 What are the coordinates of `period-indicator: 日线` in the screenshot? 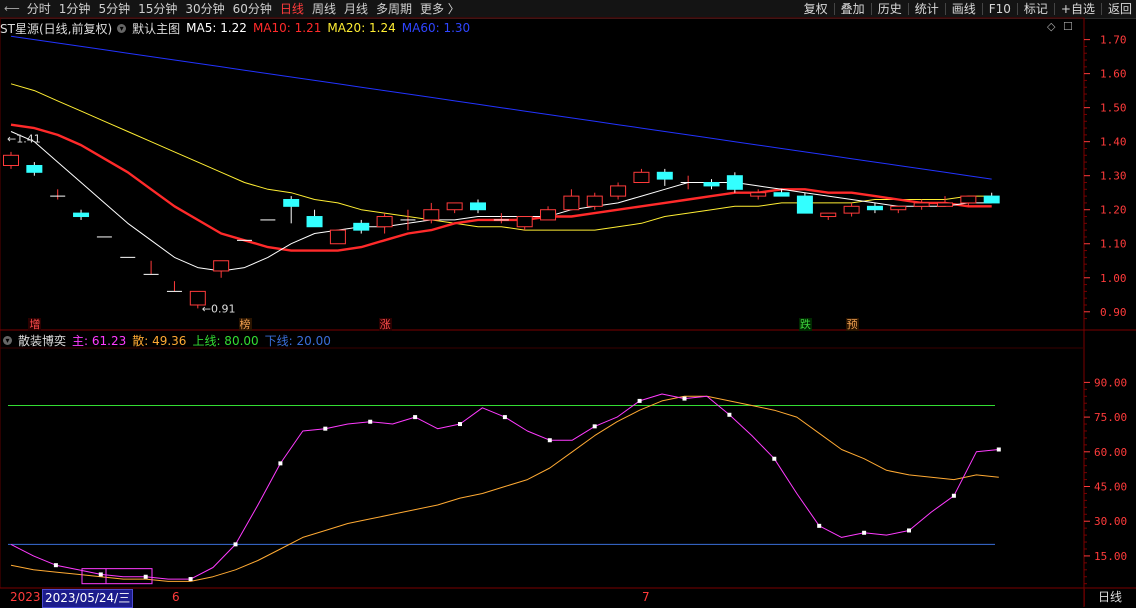 It's located at (1109, 597).